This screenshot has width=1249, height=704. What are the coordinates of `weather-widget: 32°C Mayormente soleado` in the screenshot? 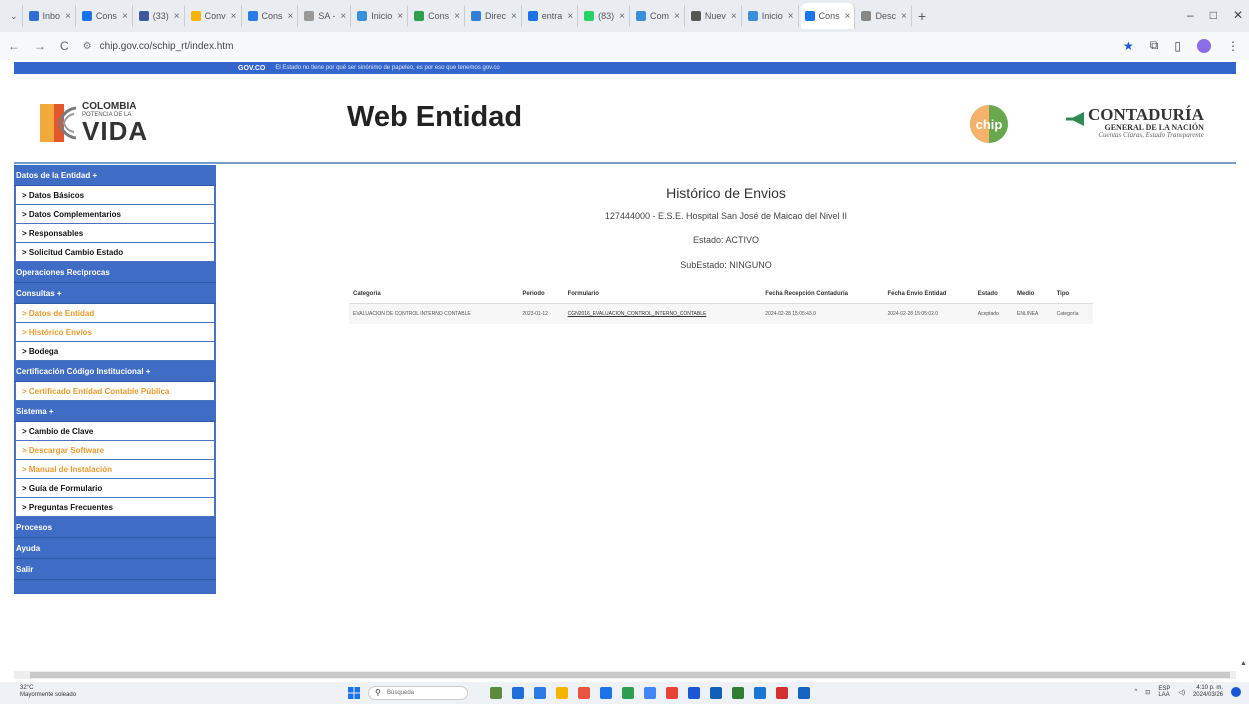 It's located at (48, 692).